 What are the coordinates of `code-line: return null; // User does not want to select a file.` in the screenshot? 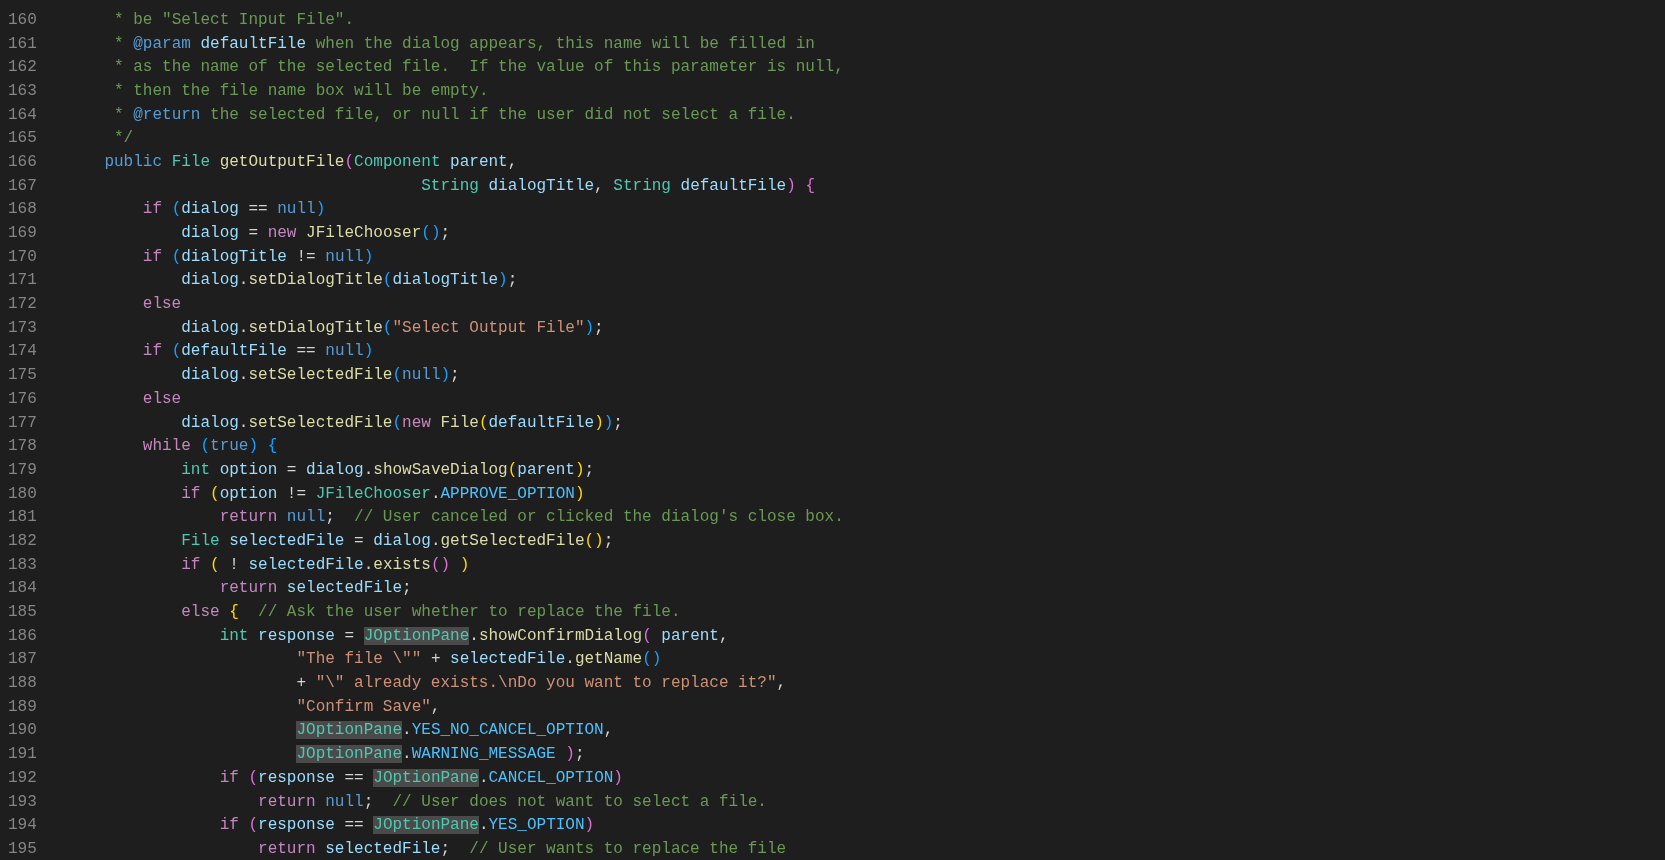 It's located at (416, 801).